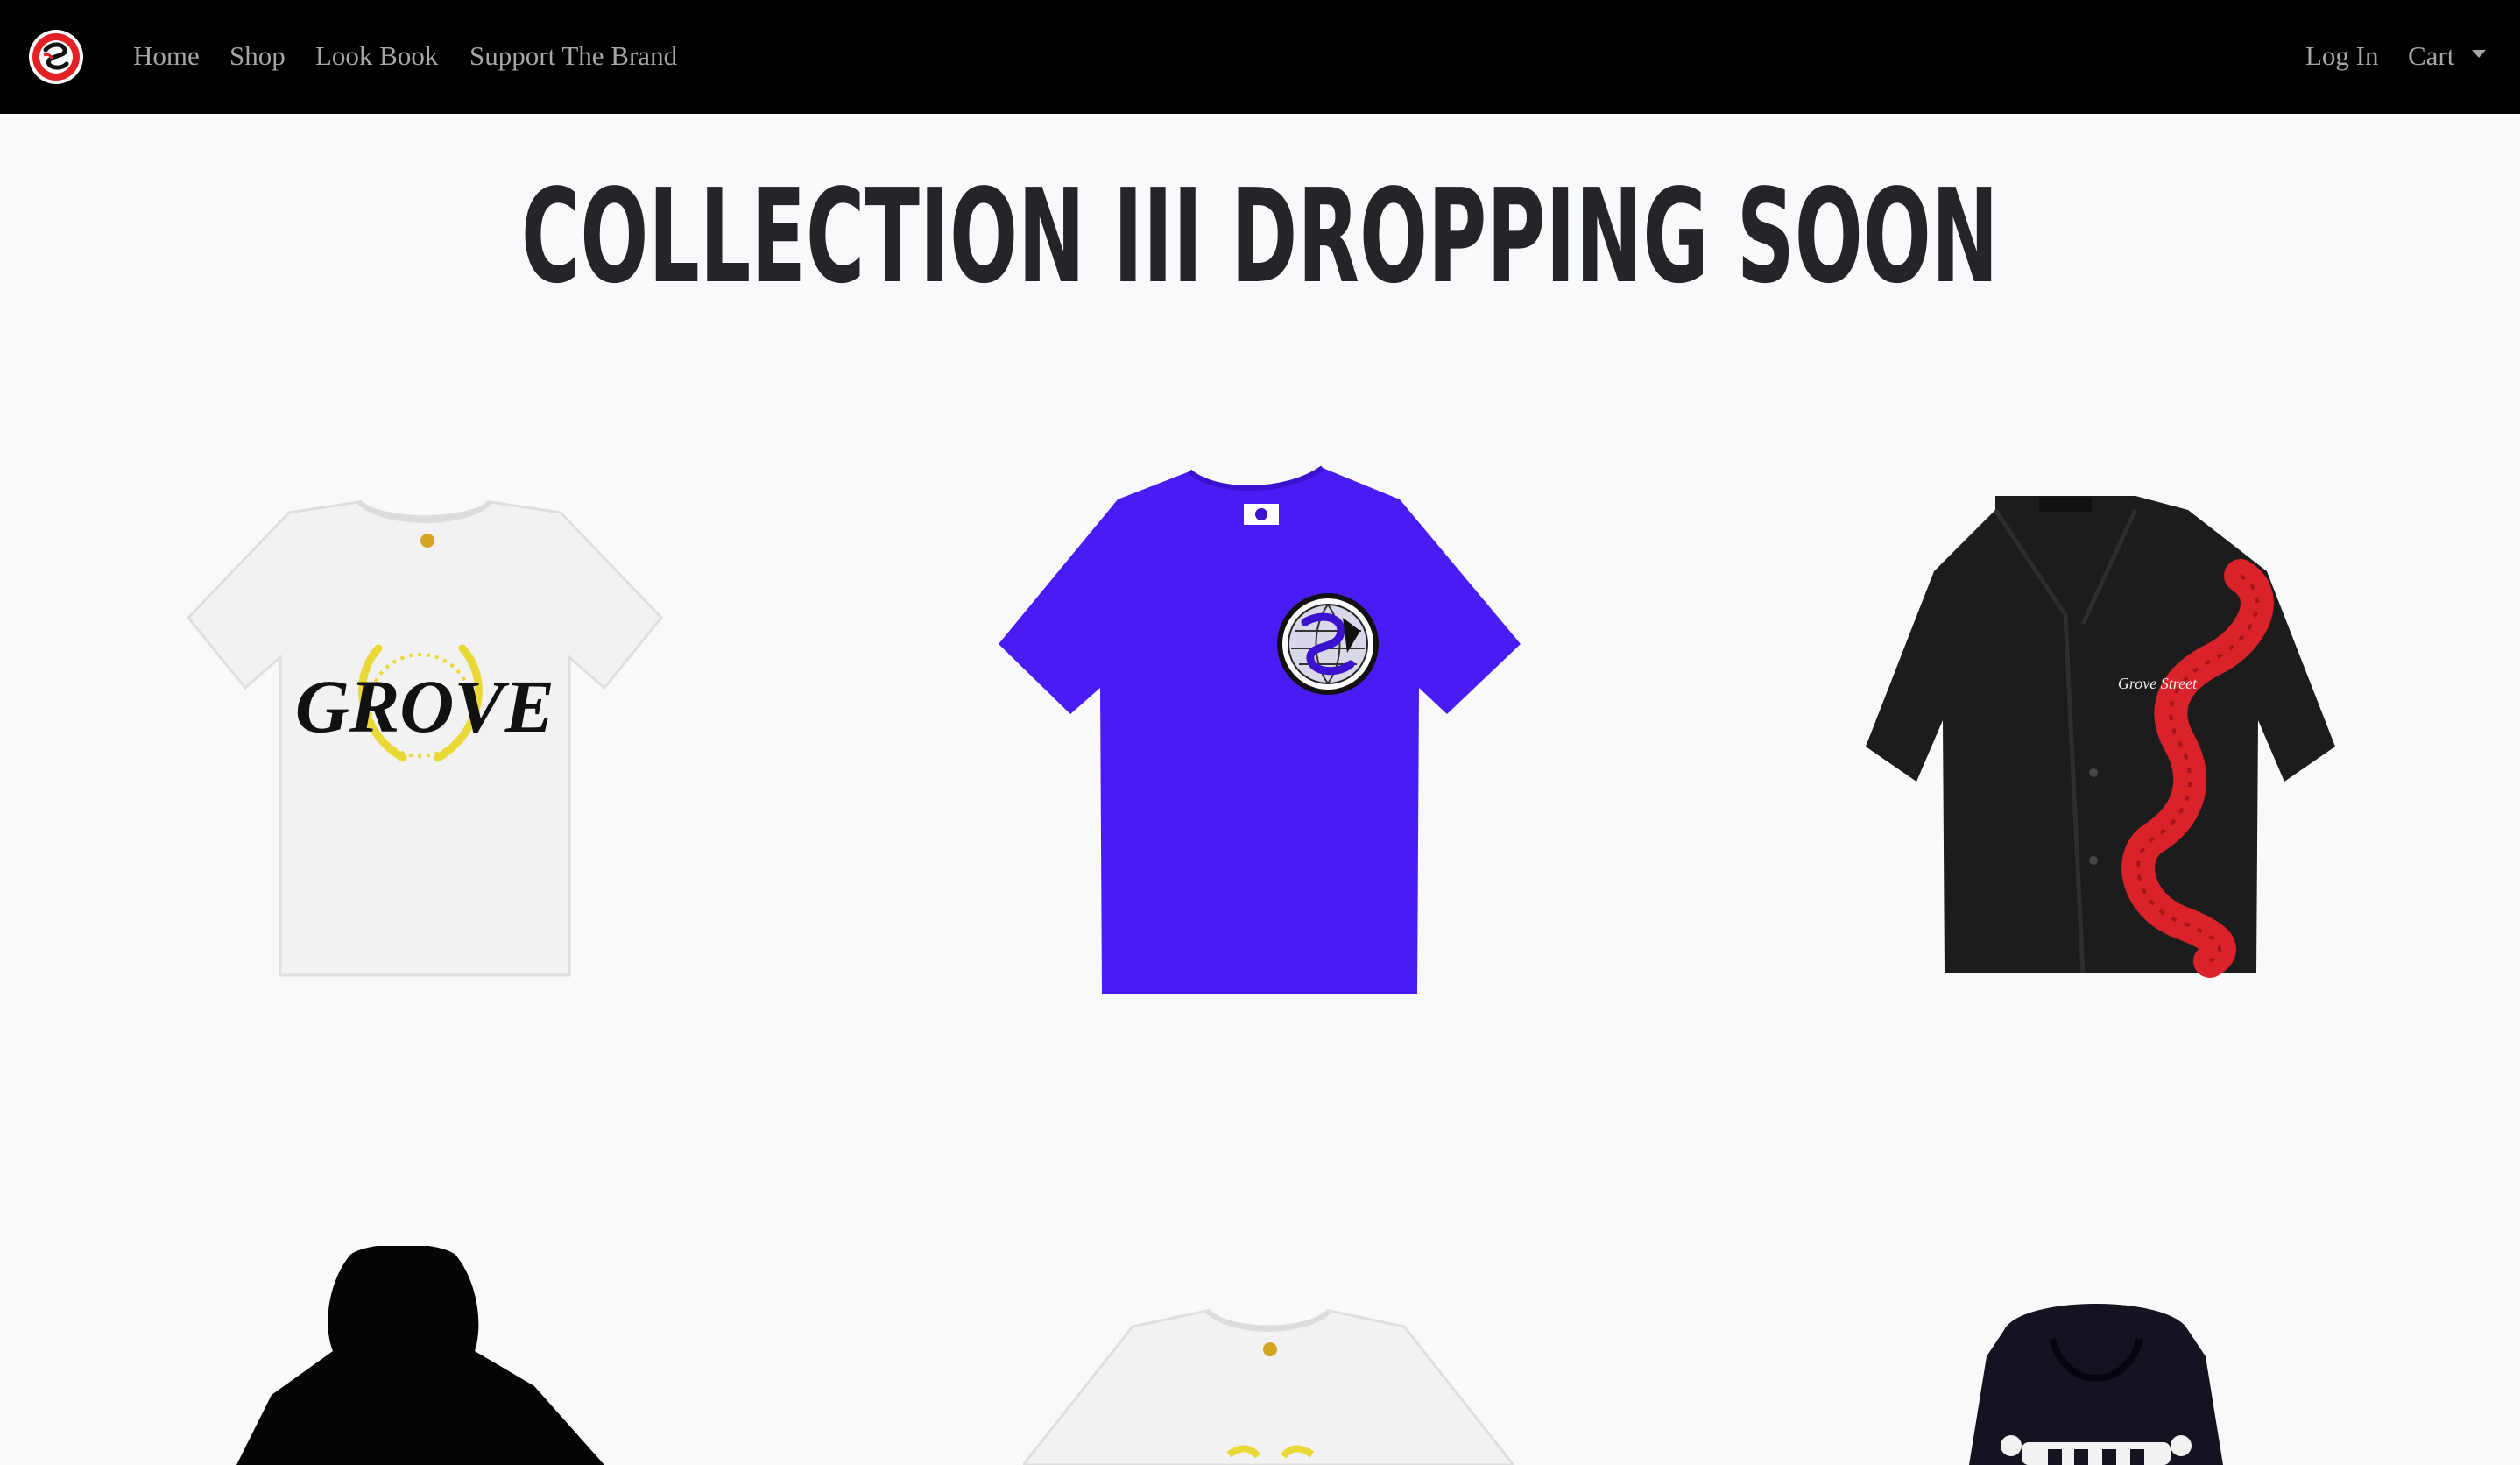  I want to click on brand-logo-icon, so click(56, 57).